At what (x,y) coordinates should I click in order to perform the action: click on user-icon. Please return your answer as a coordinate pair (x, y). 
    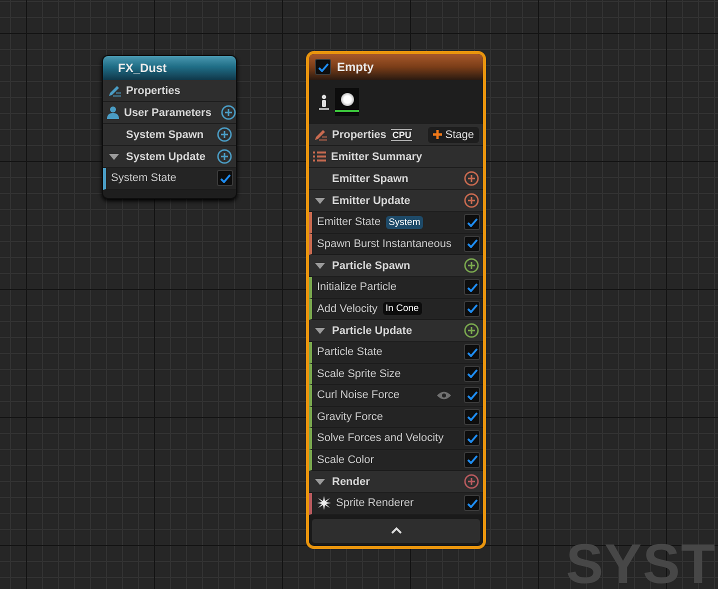
    Looking at the image, I should click on (113, 112).